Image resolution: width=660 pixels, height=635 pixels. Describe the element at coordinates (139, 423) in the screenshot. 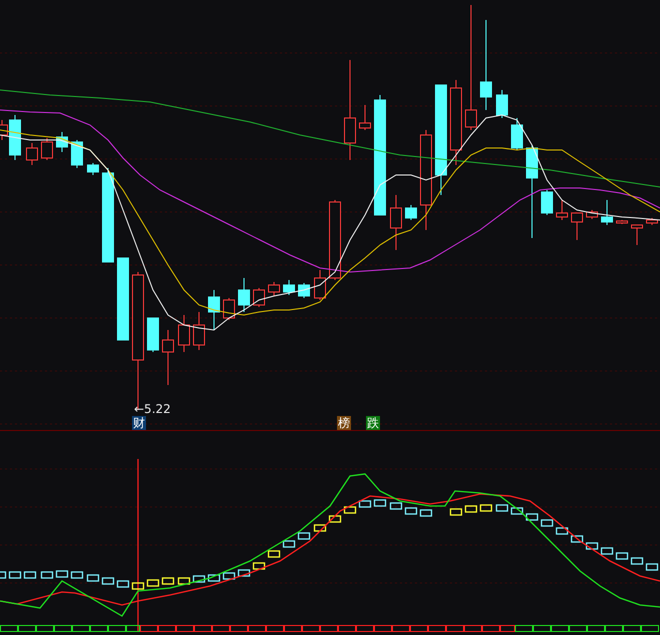

I see `event-tag: 财` at that location.